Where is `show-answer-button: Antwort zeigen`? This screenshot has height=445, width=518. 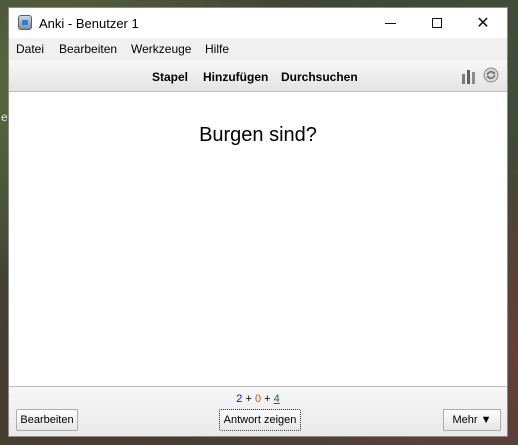
show-answer-button: Antwort zeigen is located at coordinates (260, 420).